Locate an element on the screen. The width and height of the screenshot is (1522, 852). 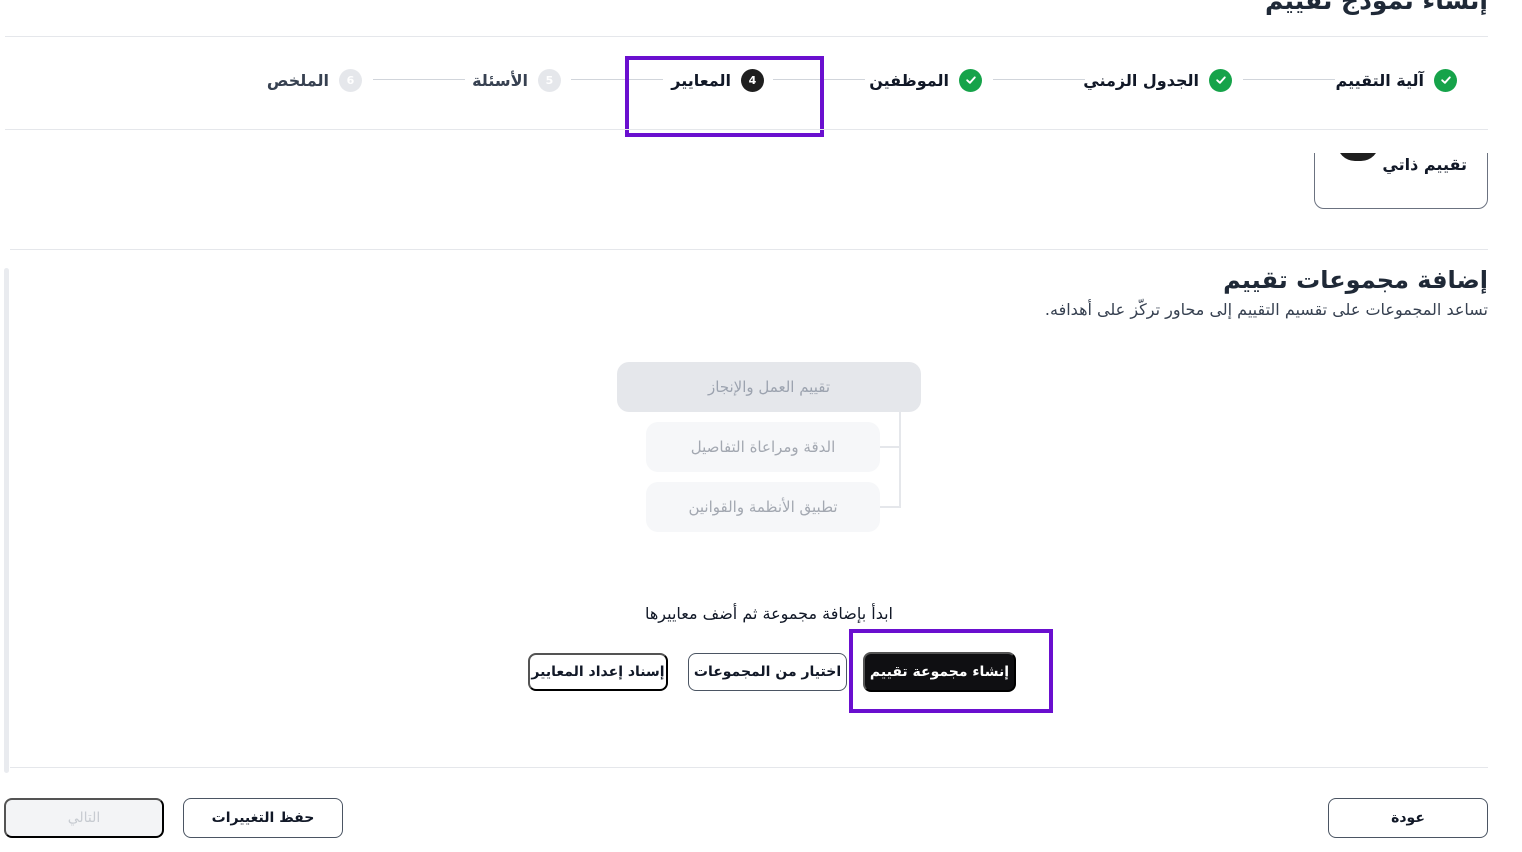
choose-from-groups-button: اختيار من المجموعات is located at coordinates (767, 672).